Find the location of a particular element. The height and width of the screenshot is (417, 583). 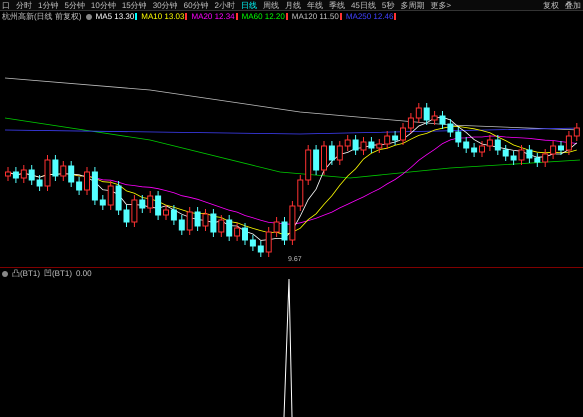

period-tab: 周线 is located at coordinates (270, 5).